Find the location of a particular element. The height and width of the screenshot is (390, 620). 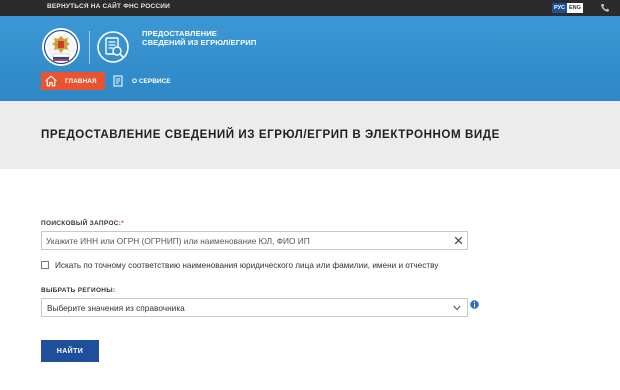

region-select-value: Выберите значения из справочника is located at coordinates (116, 308).